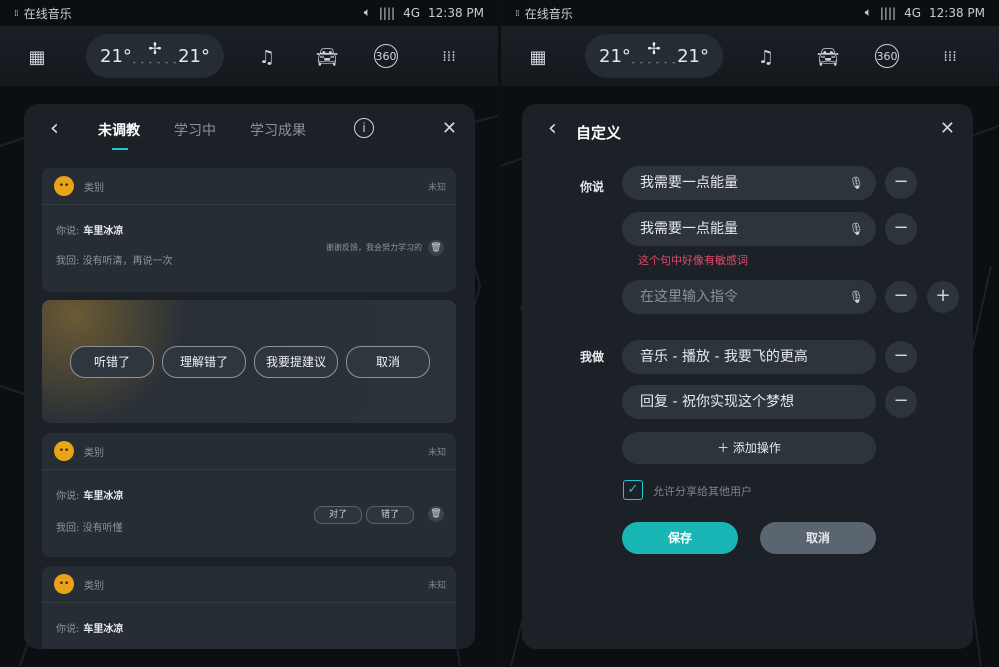  Describe the element at coordinates (249, 495) in the screenshot. I see `utterance-card: •• 类别 未知 你说: 车里冰凉 我回: 没有听懂 对了 错了 🗑︎` at that location.